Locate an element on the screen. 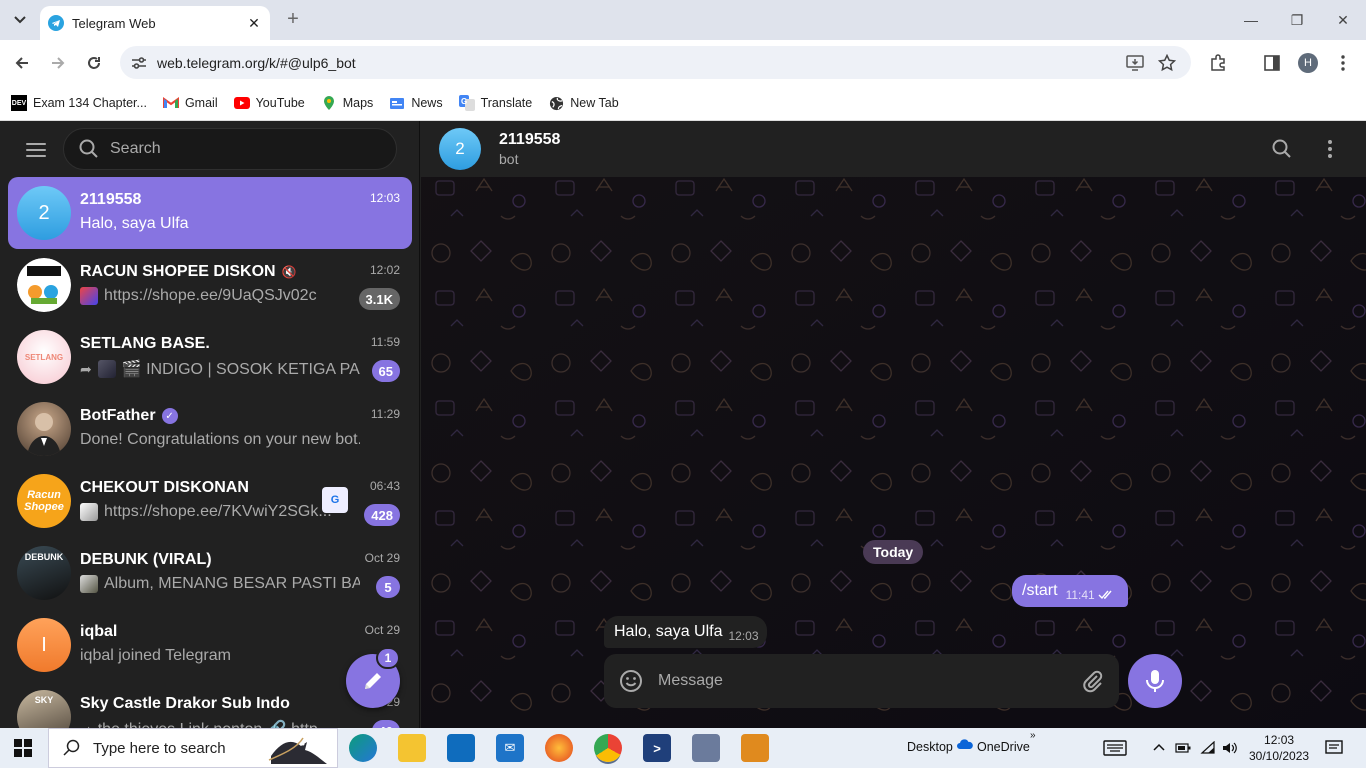 This screenshot has width=1366, height=768. voice-record-button is located at coordinates (1155, 681).